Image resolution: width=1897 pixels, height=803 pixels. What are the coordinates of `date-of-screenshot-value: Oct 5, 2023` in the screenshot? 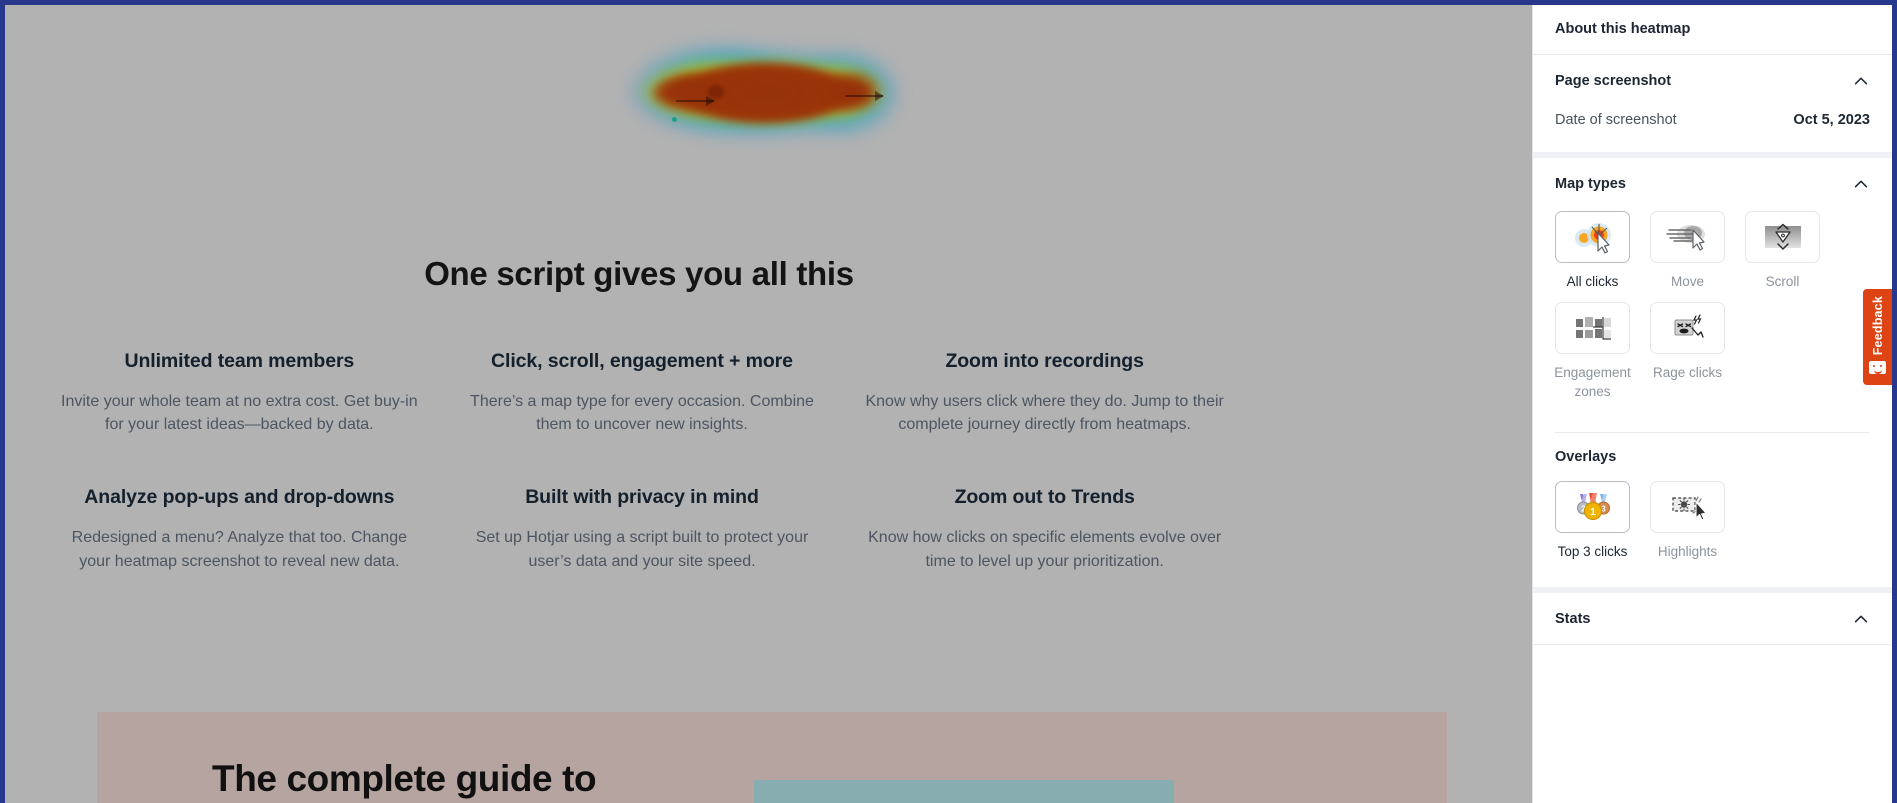 It's located at (1831, 120).